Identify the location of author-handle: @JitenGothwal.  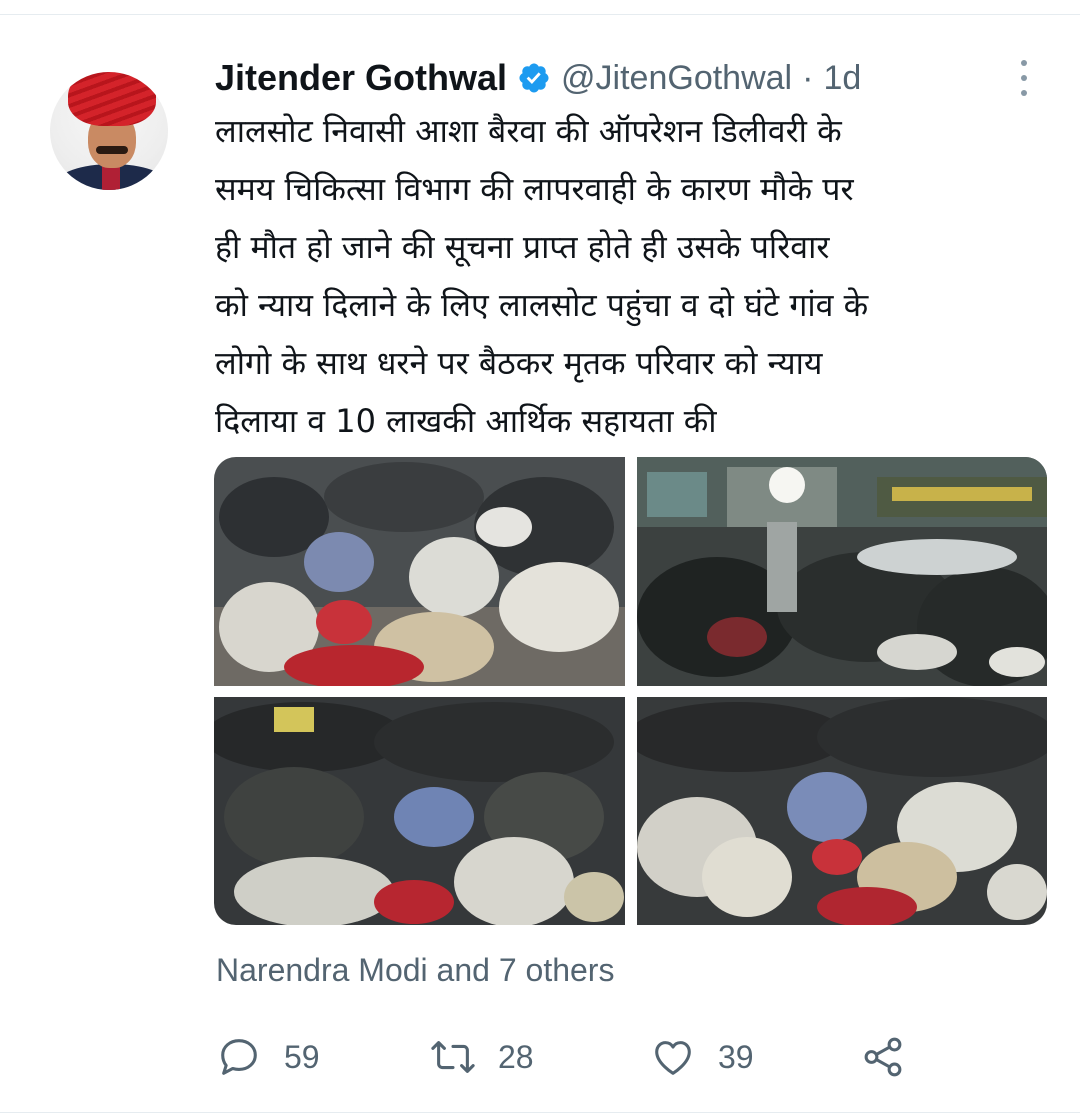
(676, 78).